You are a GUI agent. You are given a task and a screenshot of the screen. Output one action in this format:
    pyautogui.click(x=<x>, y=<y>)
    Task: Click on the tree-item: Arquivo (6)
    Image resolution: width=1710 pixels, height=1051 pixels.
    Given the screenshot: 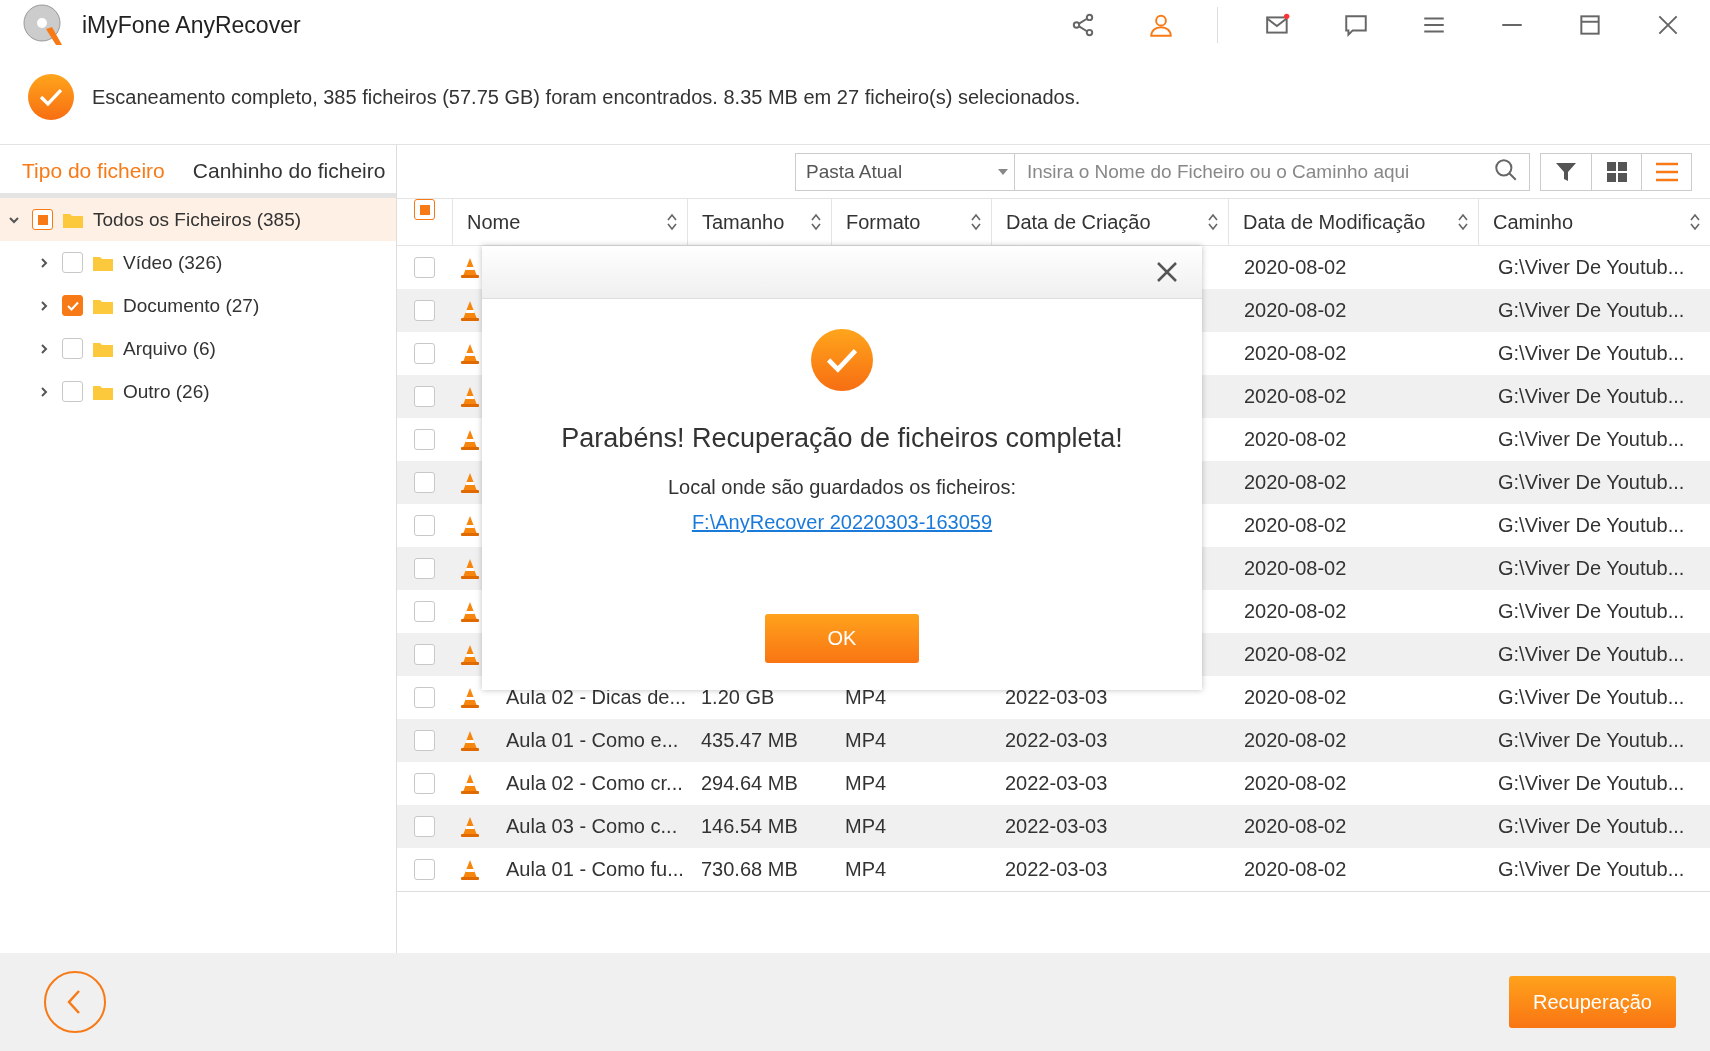 What is the action you would take?
    pyautogui.click(x=198, y=348)
    